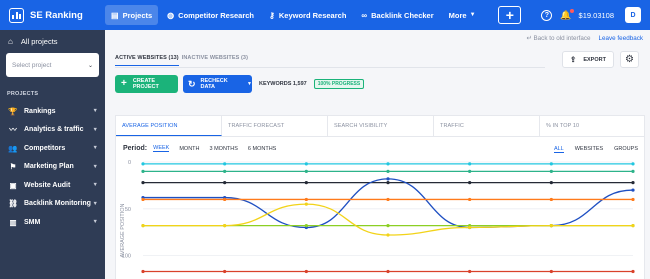  I want to click on nav-competitor-research: ◍ Competitor Research, so click(210, 15).